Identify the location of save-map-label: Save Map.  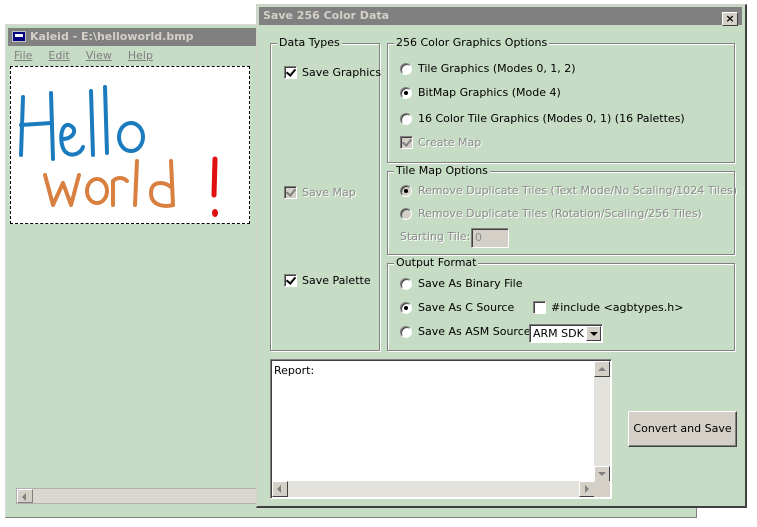
(329, 192).